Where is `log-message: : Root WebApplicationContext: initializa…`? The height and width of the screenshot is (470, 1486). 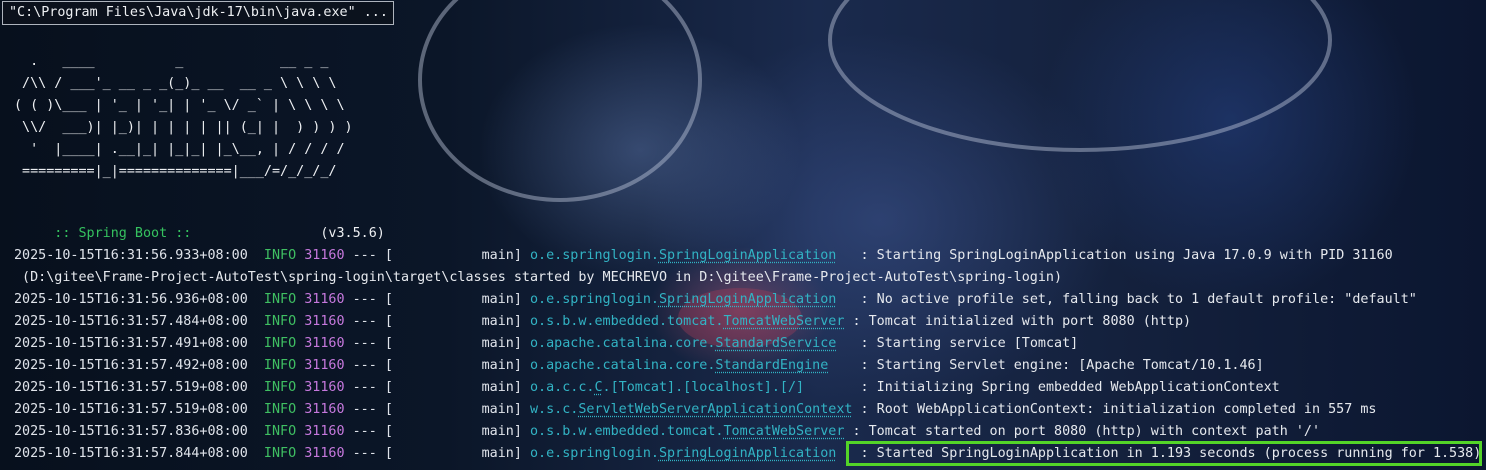
log-message: : Root WebApplicationContext: initializa… is located at coordinates (1118, 409).